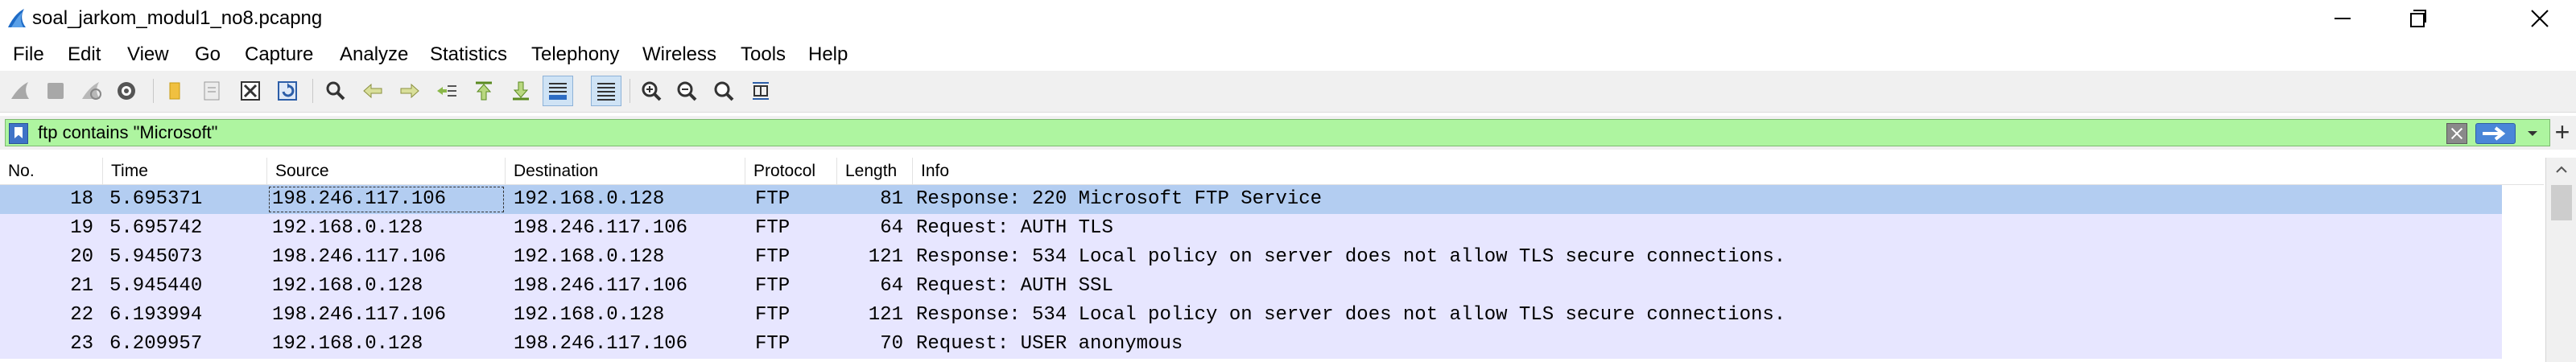 This screenshot has width=2576, height=362. I want to click on stop-capture-icon, so click(55, 91).